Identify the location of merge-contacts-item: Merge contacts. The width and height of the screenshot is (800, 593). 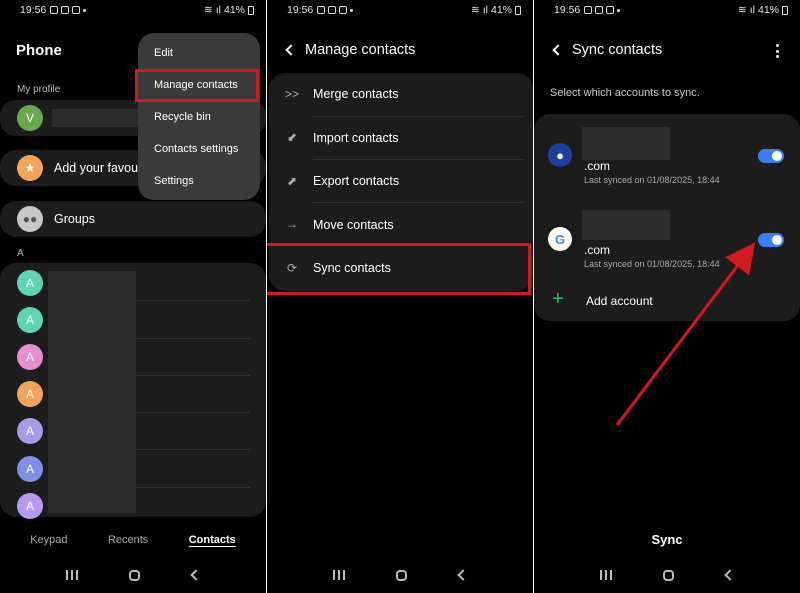
(355, 94).